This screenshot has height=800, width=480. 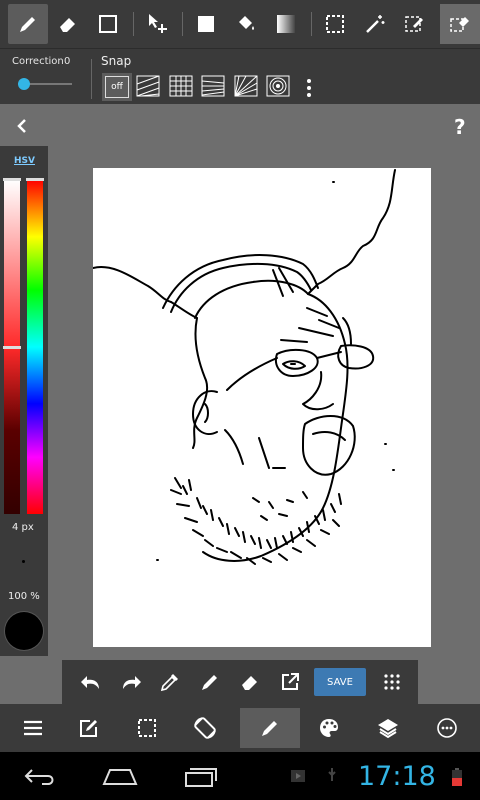 I want to click on eyedropper-icon, so click(x=169, y=683).